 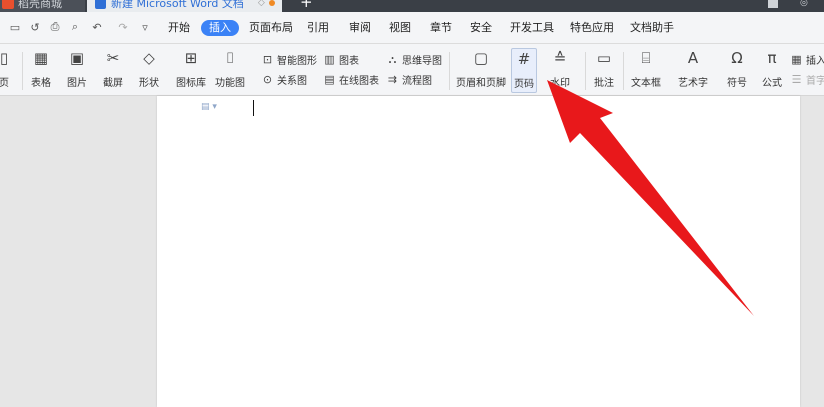 I want to click on mindmap-label: 思维导图, so click(x=422, y=61).